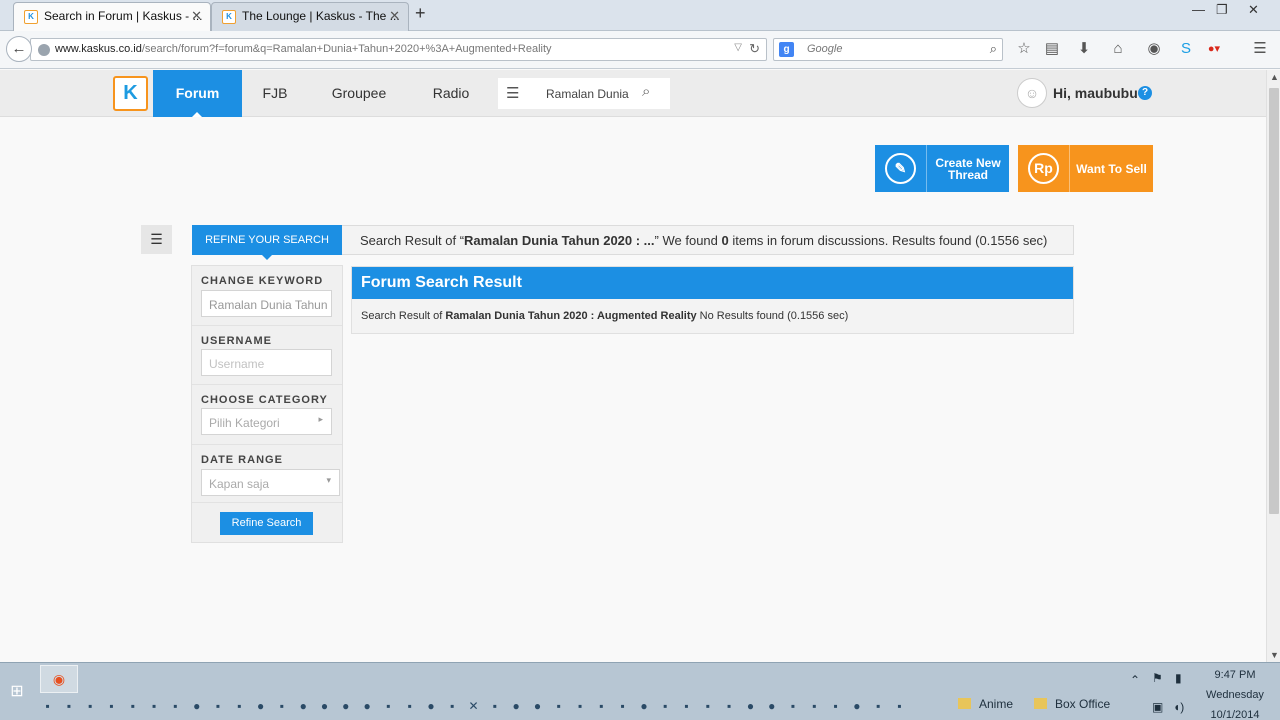 This screenshot has width=1280, height=720. I want to click on keyword-input: Ramalan Dunia Tahun, so click(266, 303).